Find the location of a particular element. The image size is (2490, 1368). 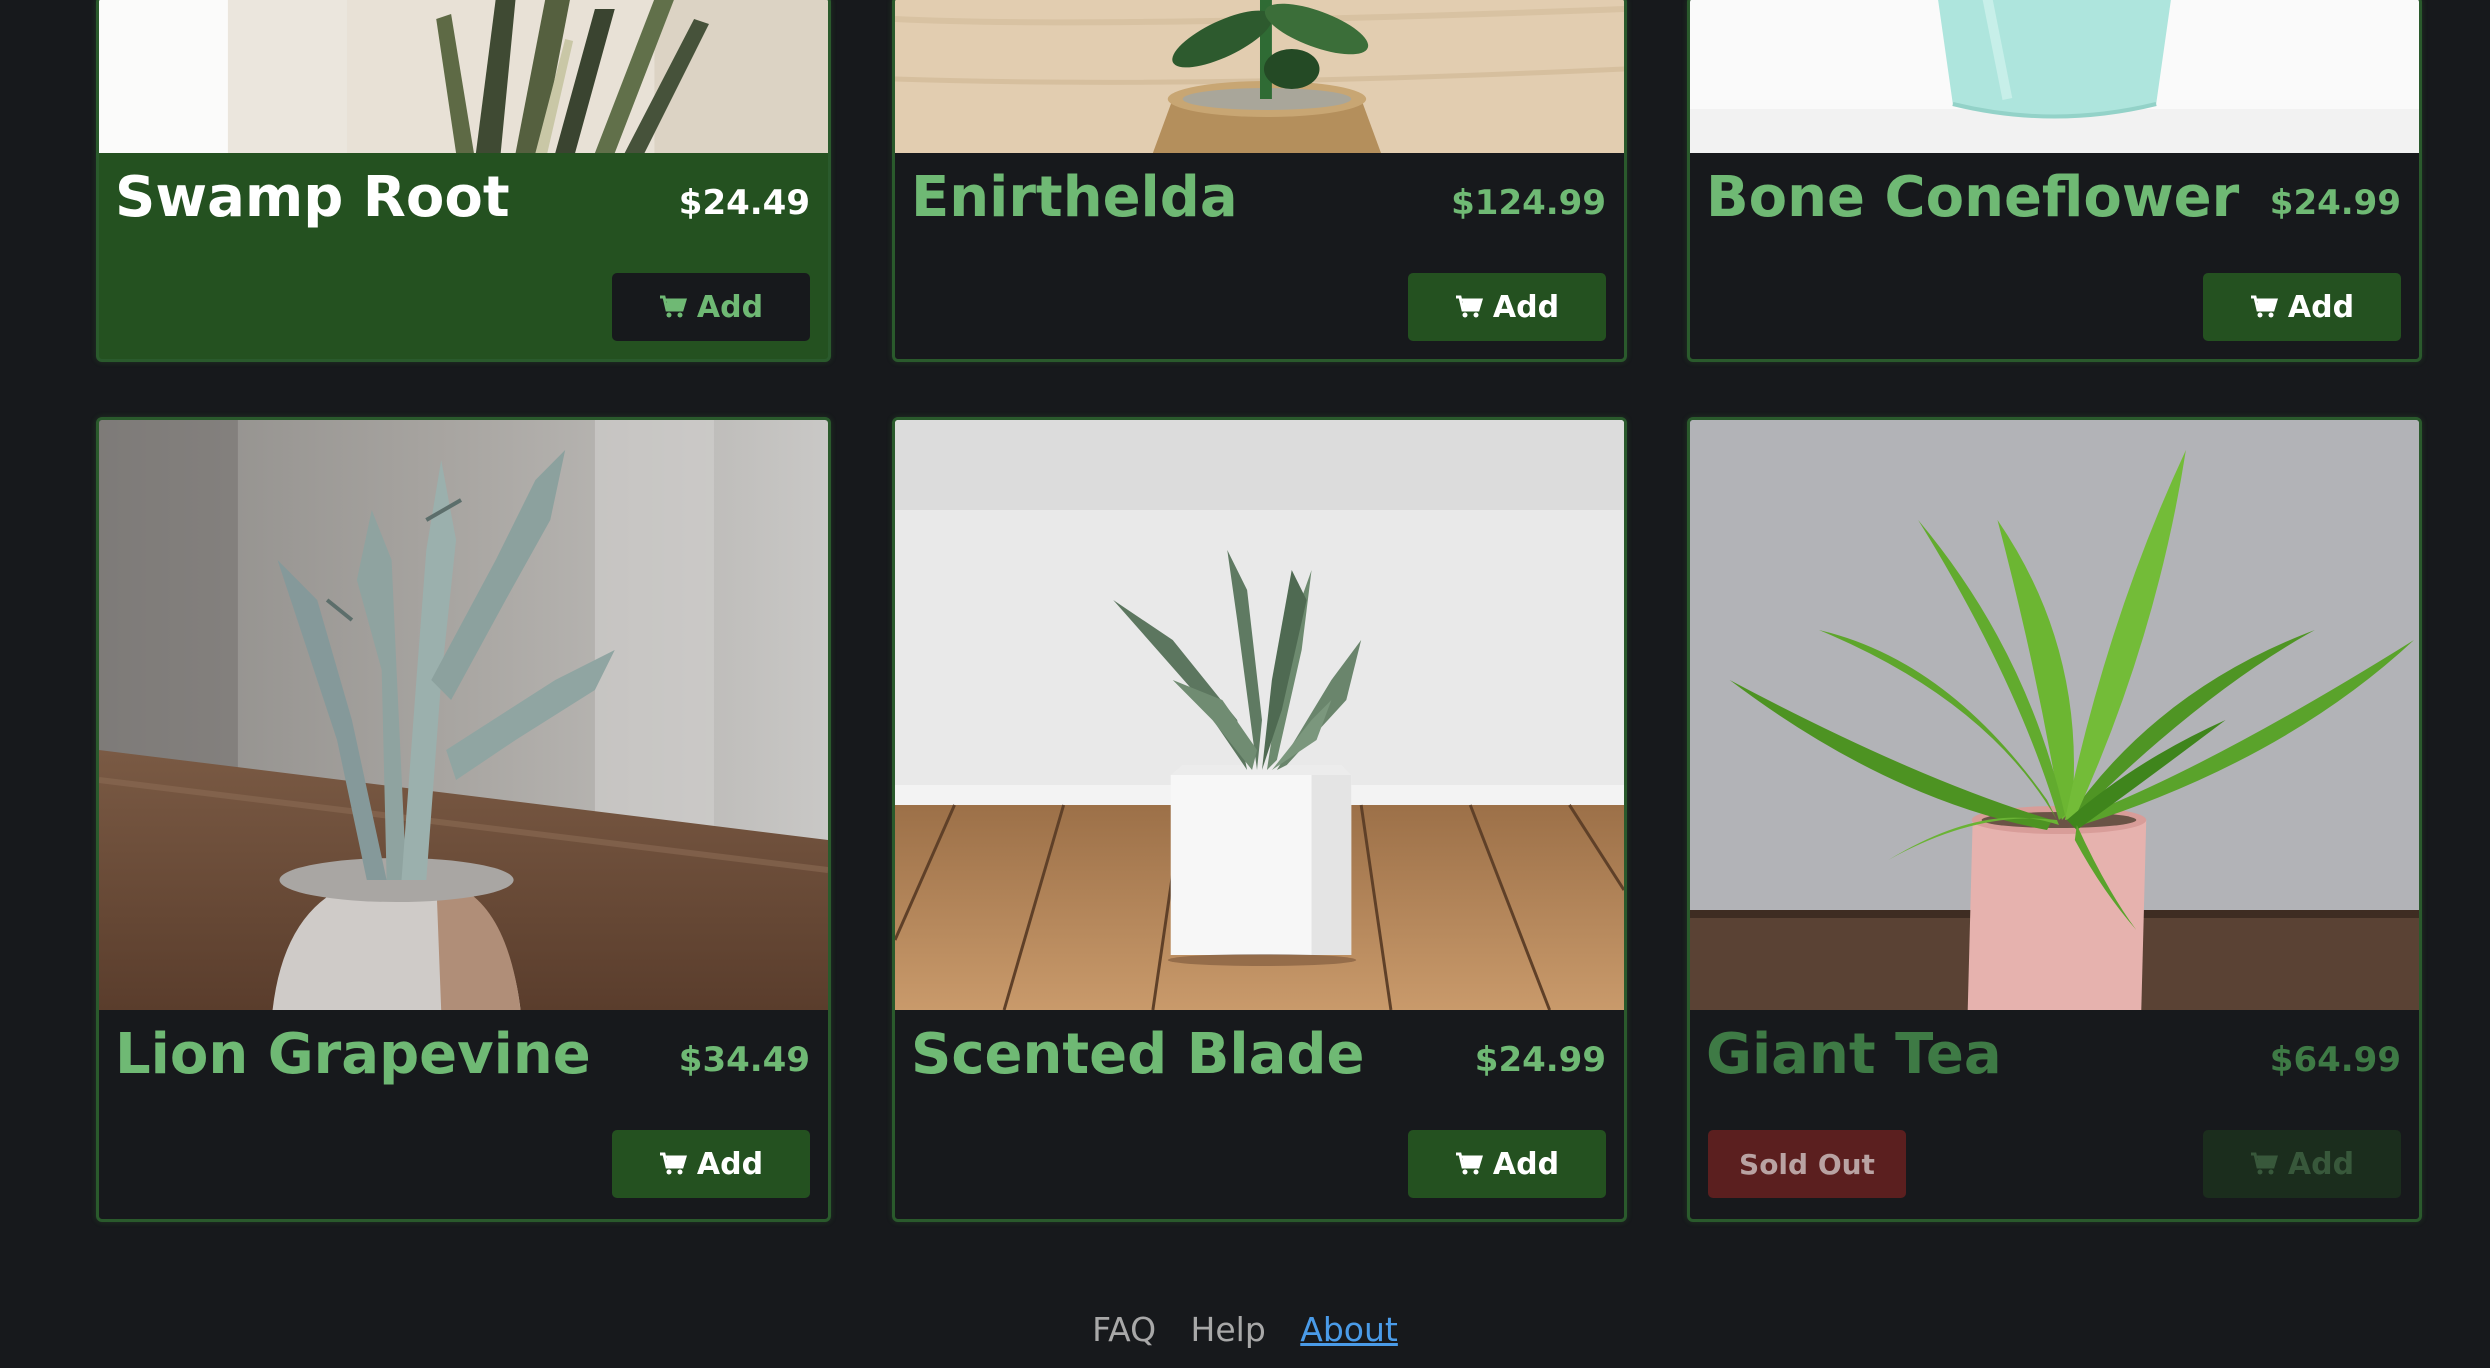

sold-out-badge: Sold Out is located at coordinates (1807, 1164).